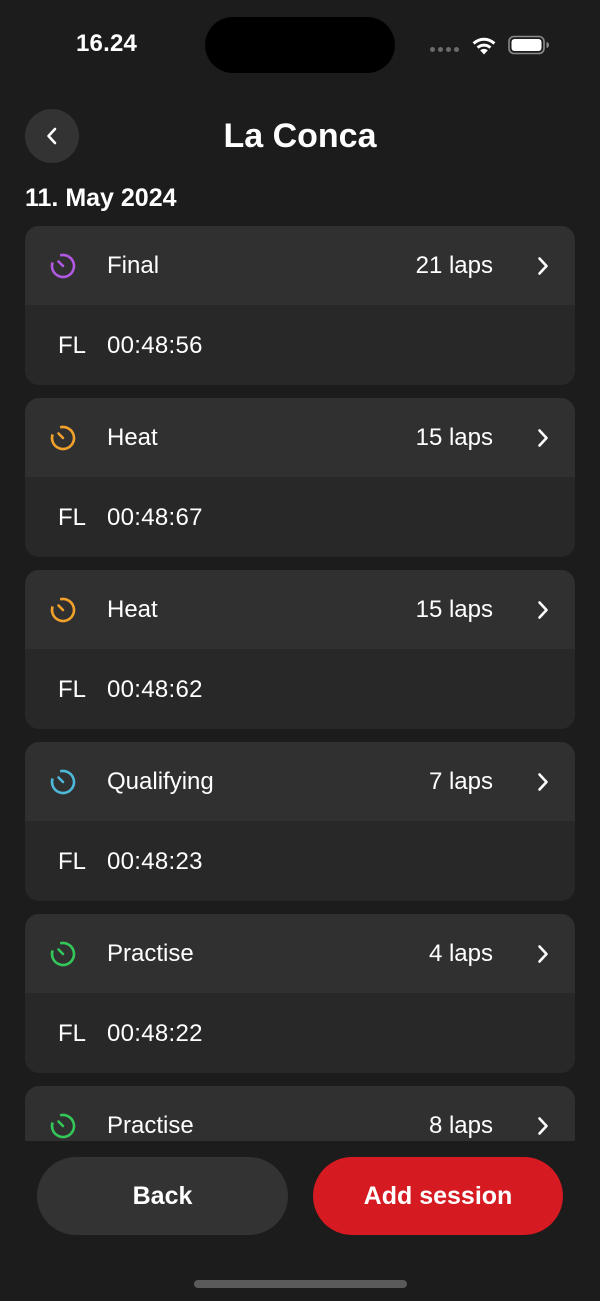 Image resolution: width=600 pixels, height=1301 pixels. I want to click on back-button: Back, so click(162, 1196).